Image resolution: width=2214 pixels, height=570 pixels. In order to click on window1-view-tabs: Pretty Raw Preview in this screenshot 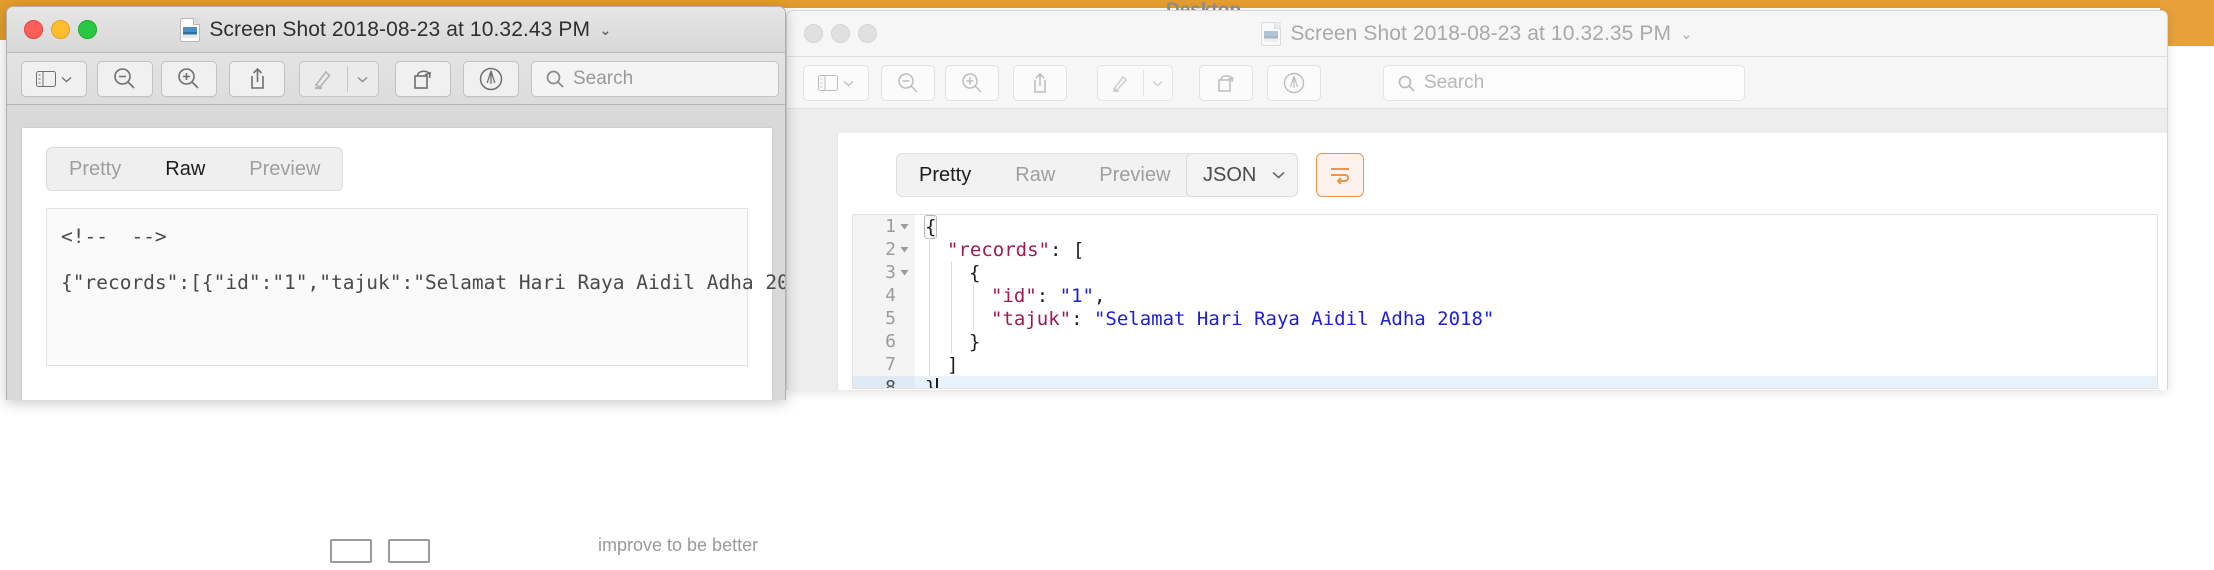, I will do `click(195, 169)`.